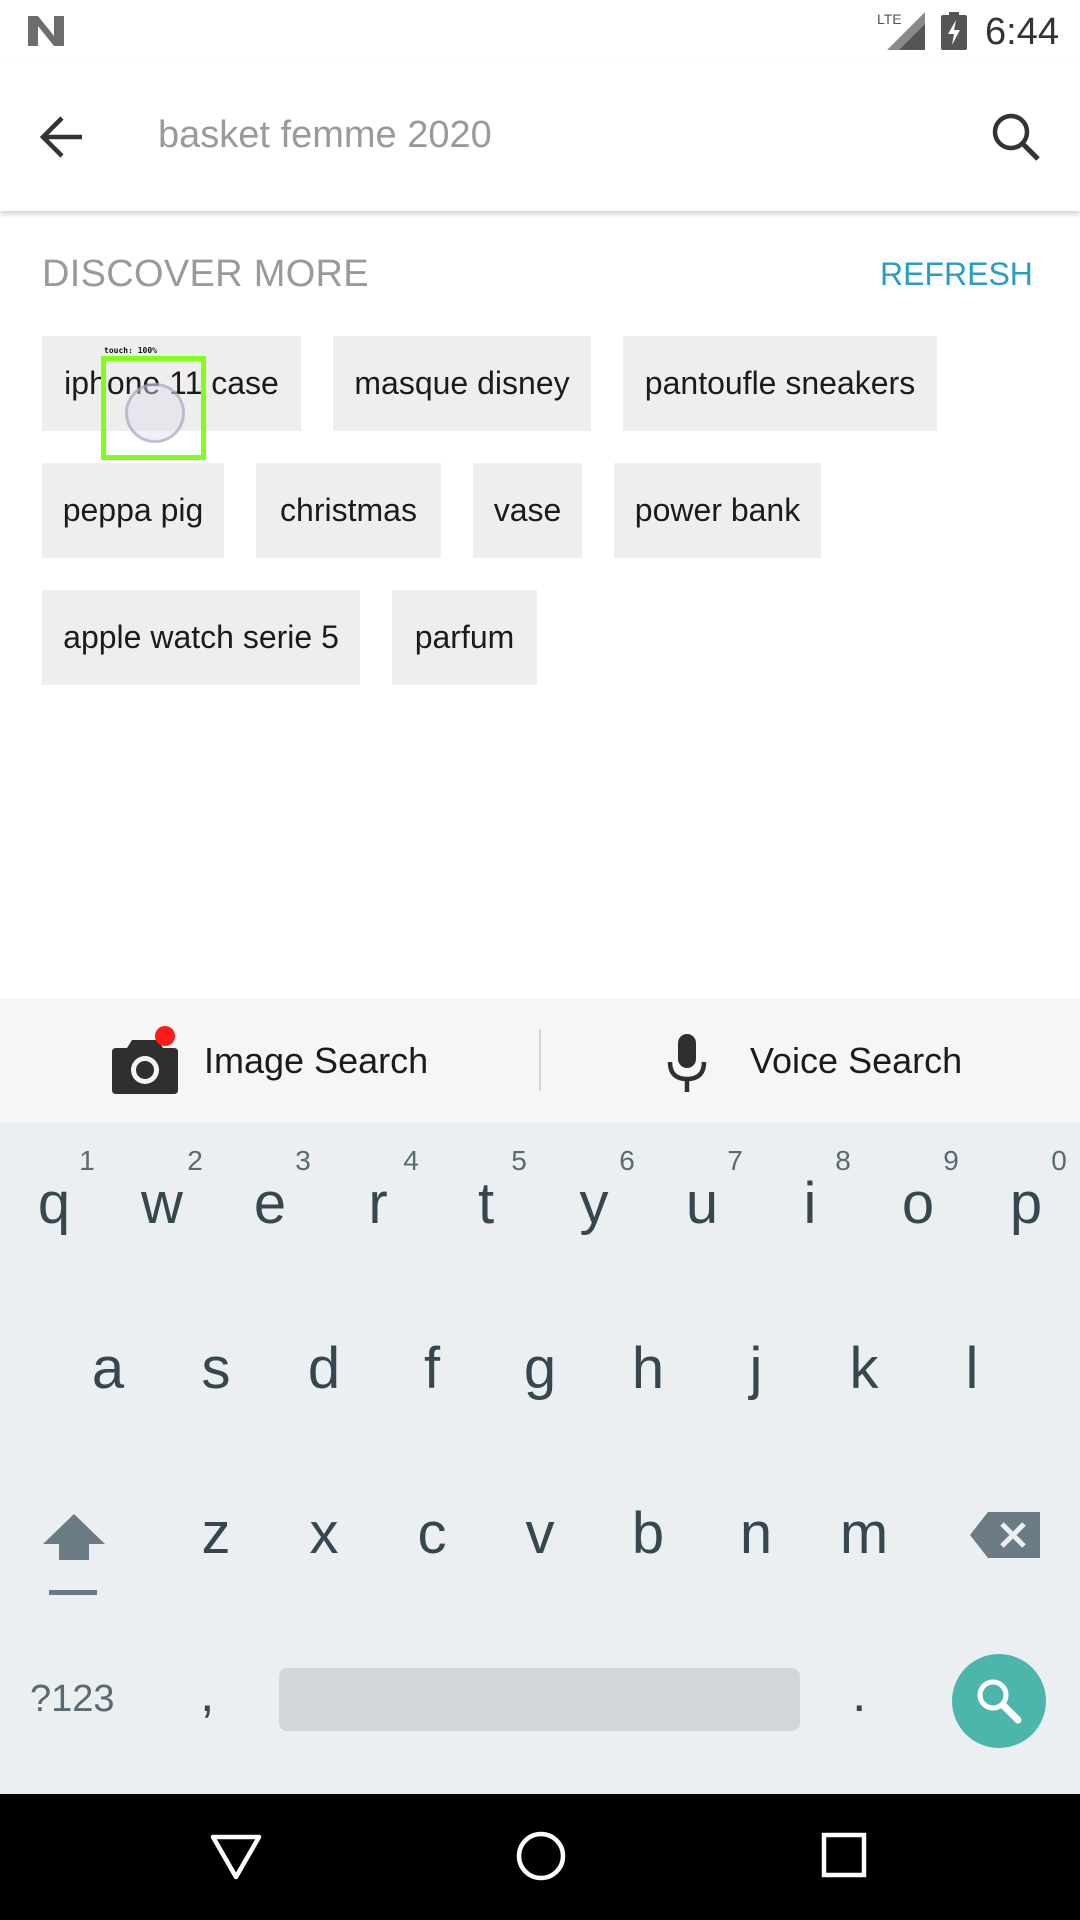 The width and height of the screenshot is (1080, 1920). What do you see at coordinates (432, 1368) in the screenshot?
I see `key-f: f` at bounding box center [432, 1368].